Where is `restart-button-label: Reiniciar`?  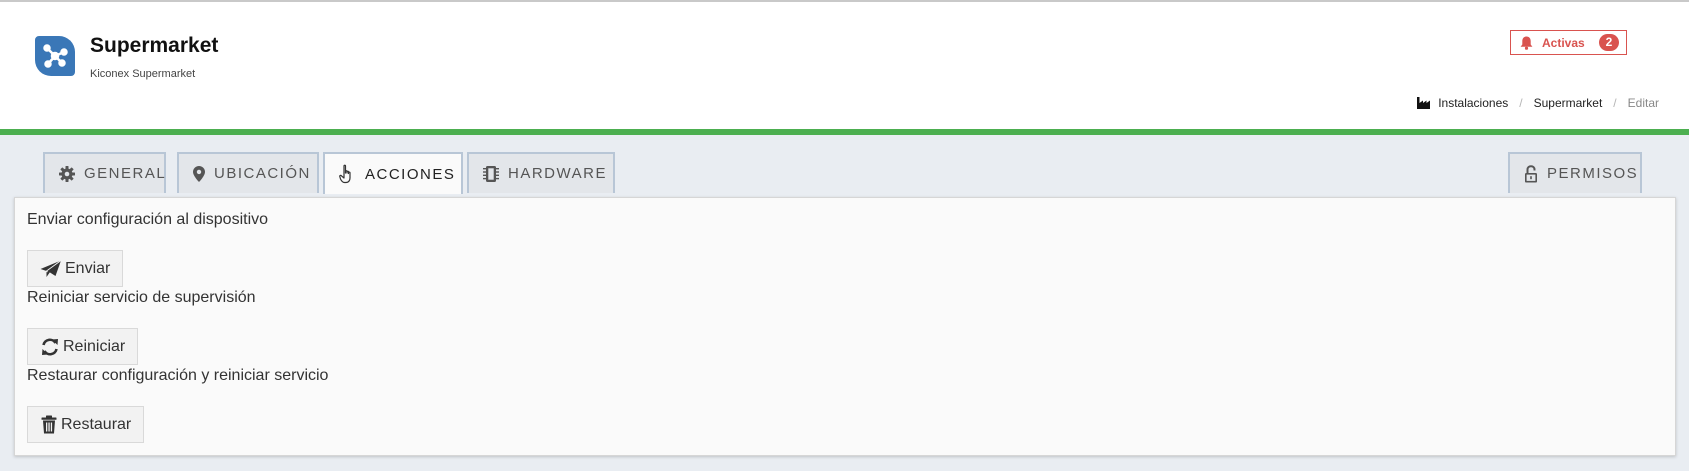 restart-button-label: Reiniciar is located at coordinates (94, 346).